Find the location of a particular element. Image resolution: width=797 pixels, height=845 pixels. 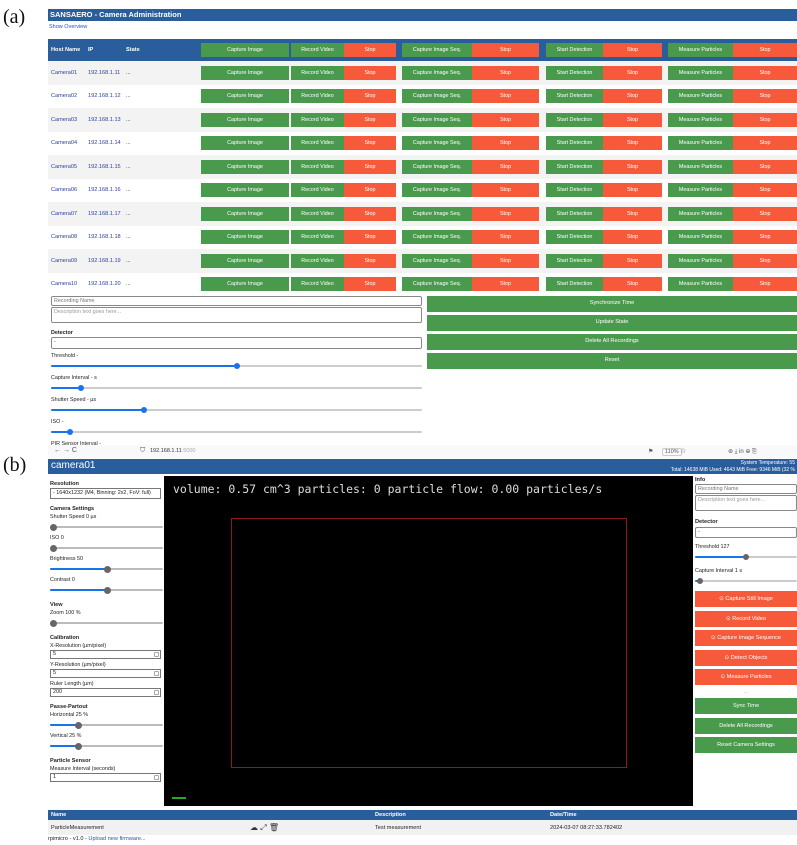

browser-nav-buttons: ← → C is located at coordinates (65, 450).